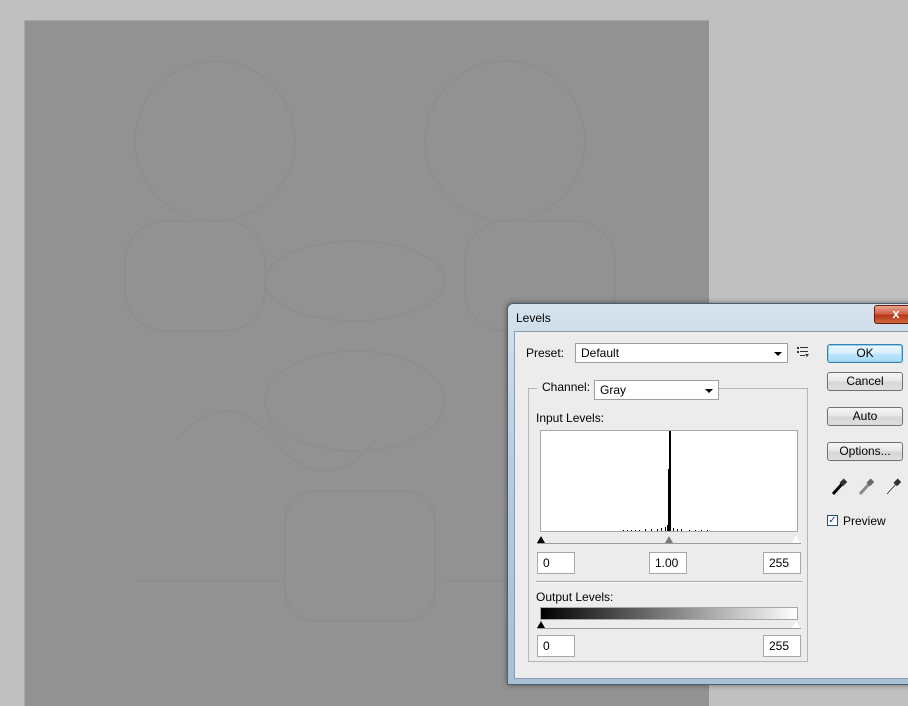 The image size is (908, 706). Describe the element at coordinates (669, 613) in the screenshot. I see `output-gradient-bar` at that location.